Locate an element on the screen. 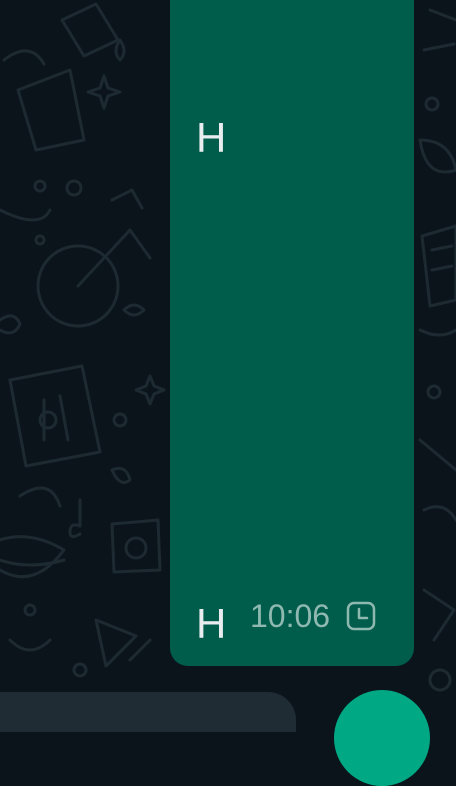 The width and height of the screenshot is (456, 786). clock-icon is located at coordinates (361, 616).